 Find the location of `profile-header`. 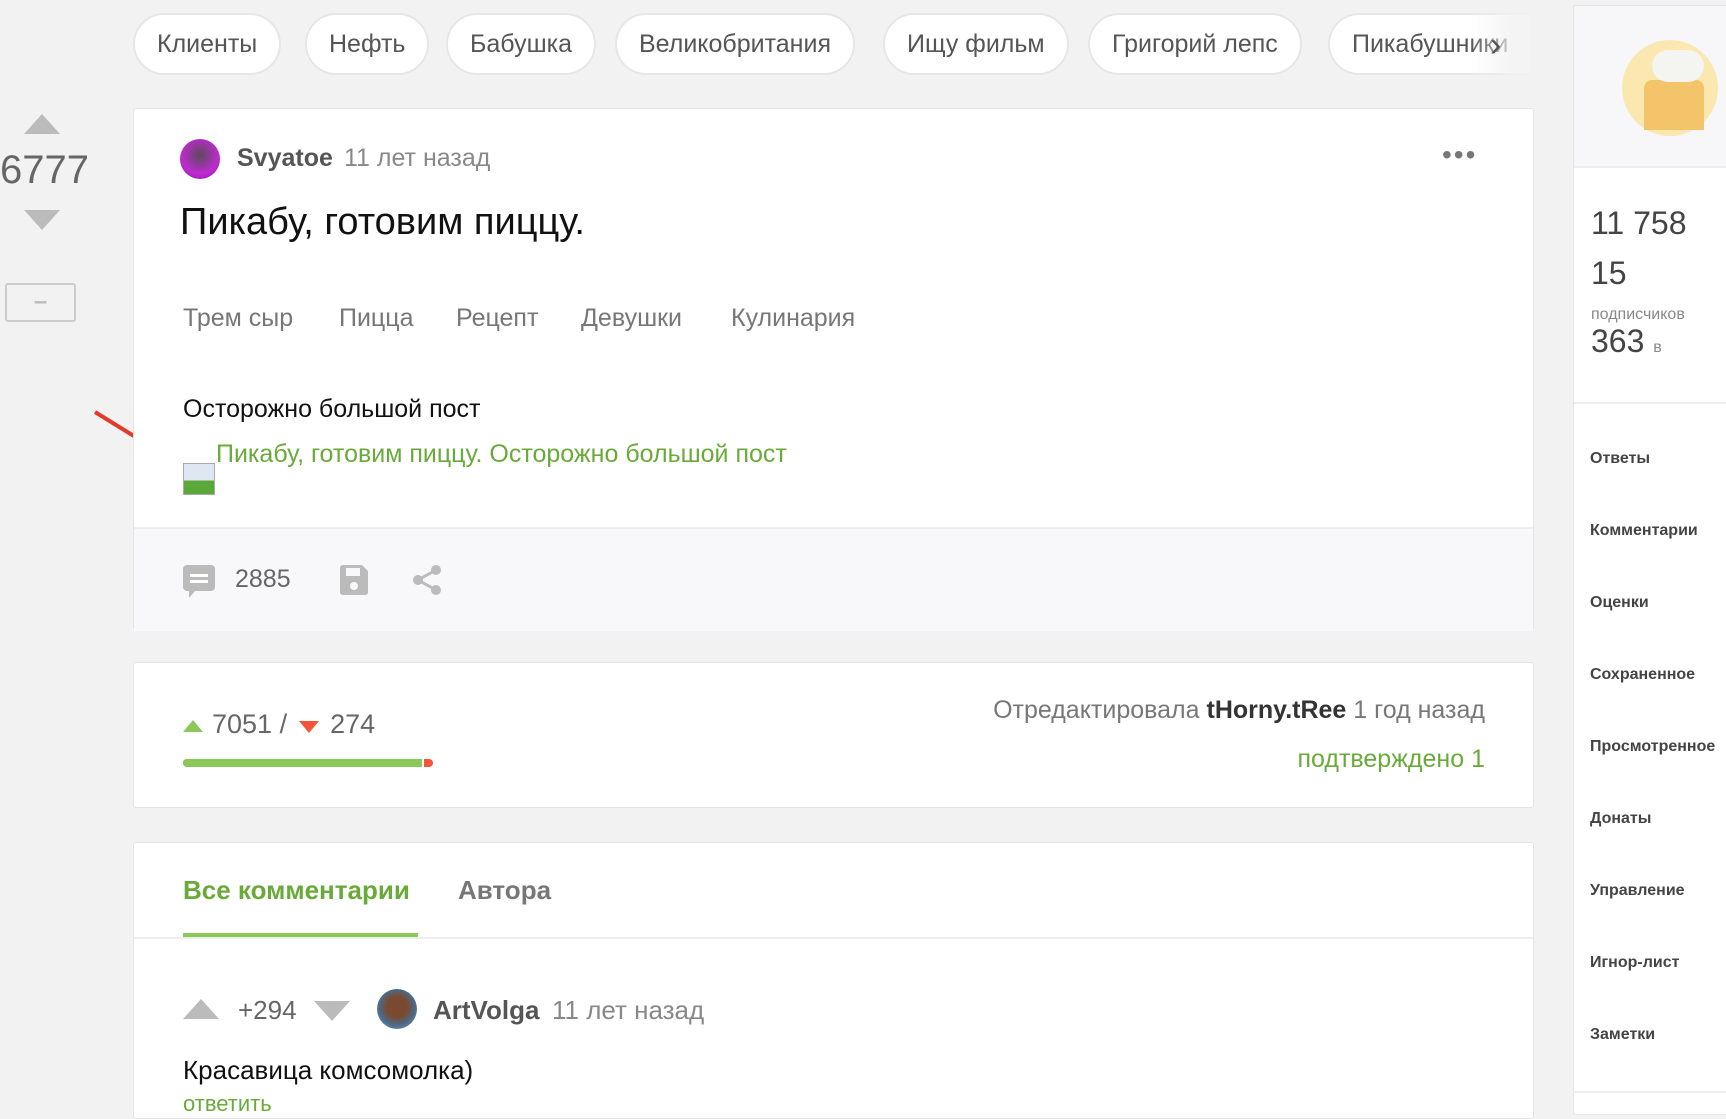

profile-header is located at coordinates (1650, 87).